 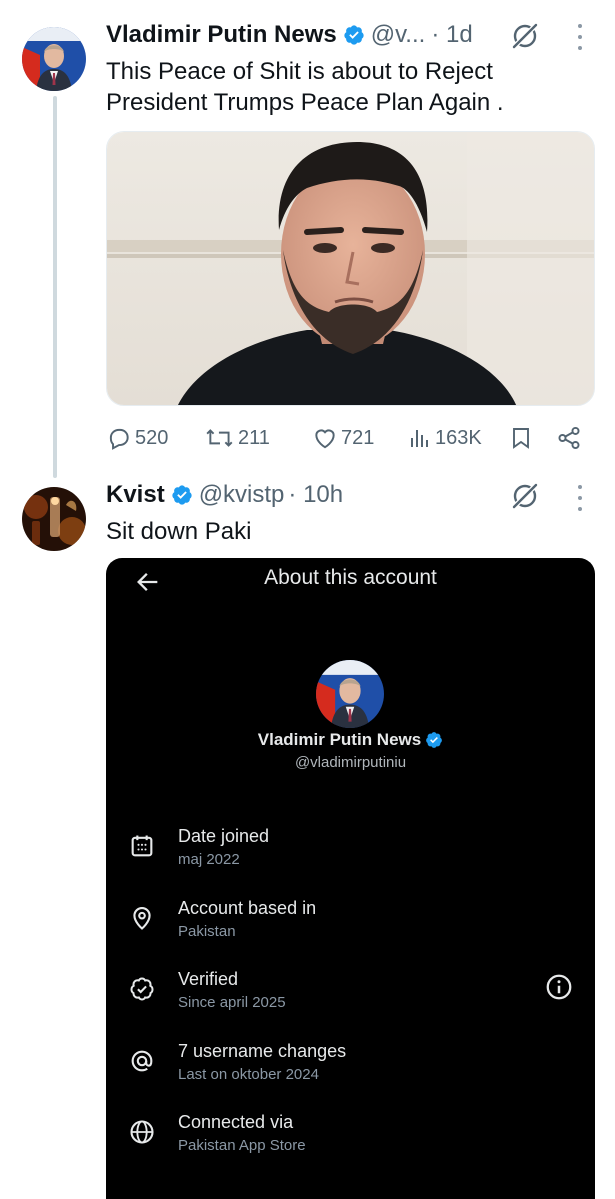 I want to click on bookmark-button, so click(x=521, y=438).